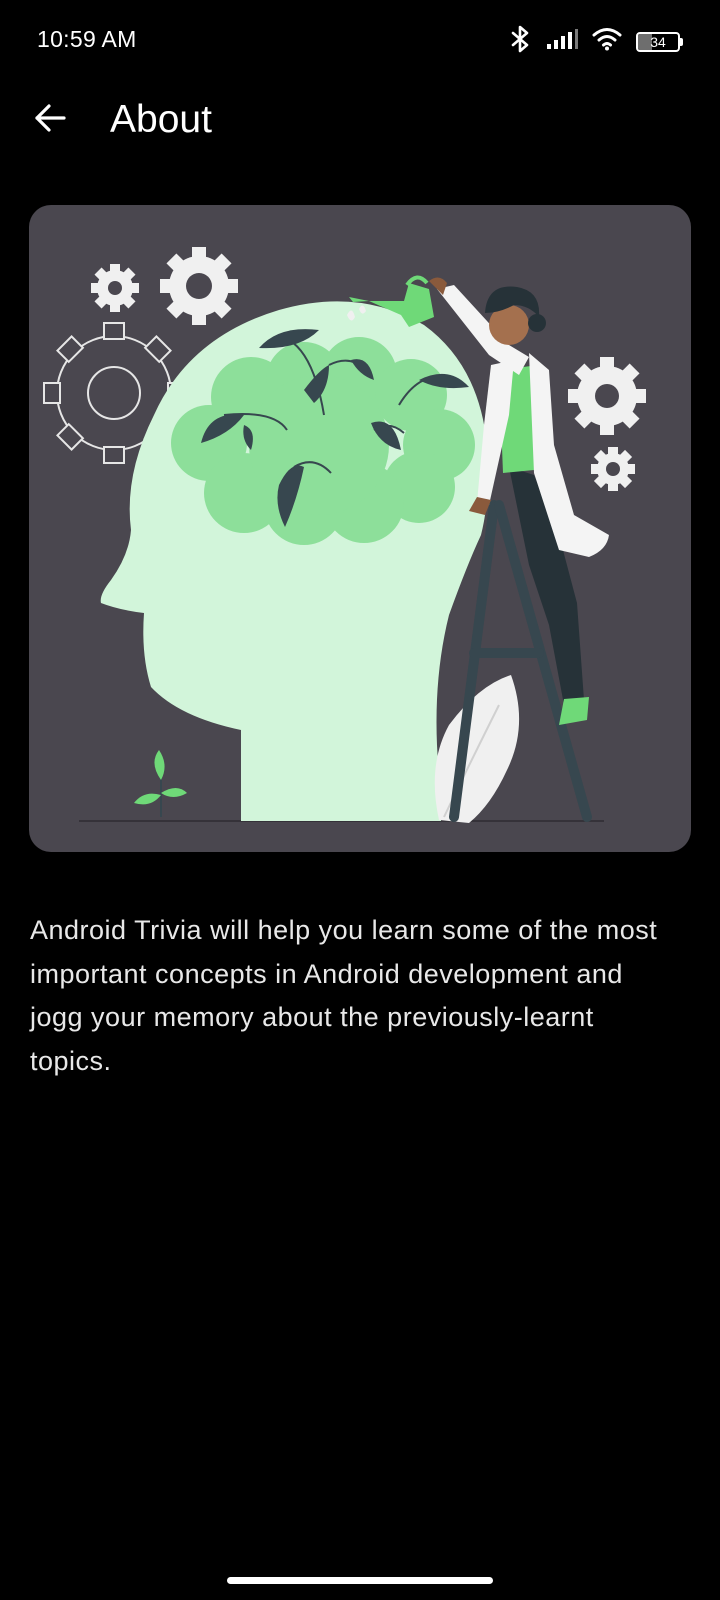  I want to click on top-app-bar: About, so click(360, 138).